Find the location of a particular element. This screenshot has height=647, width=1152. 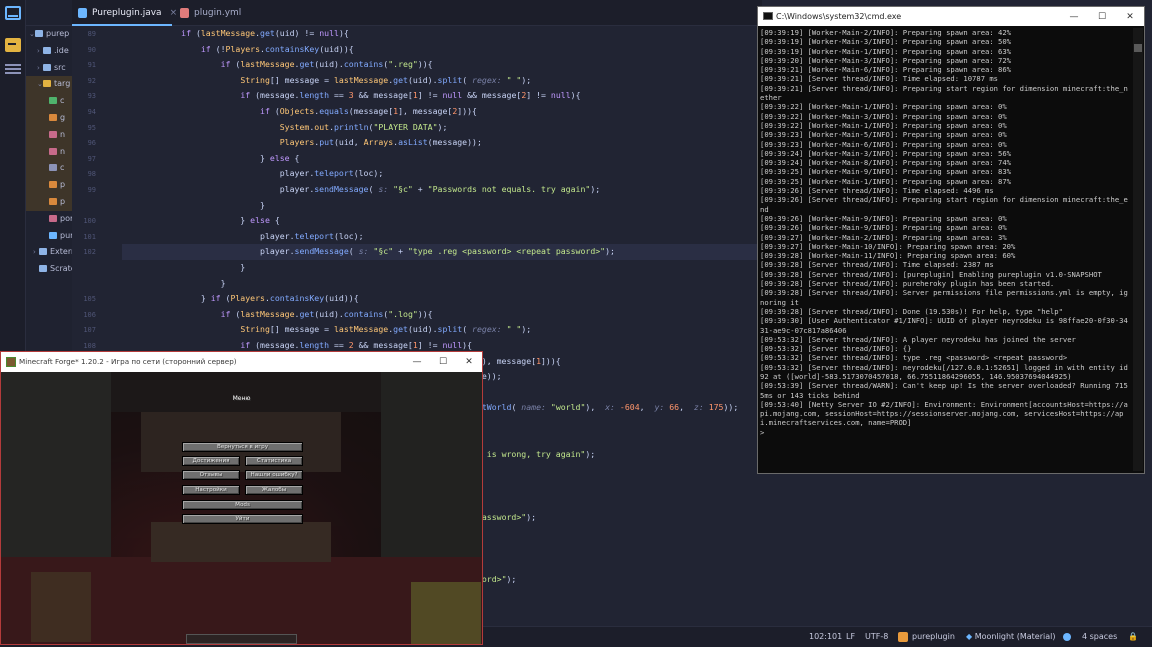

line-number: 94 is located at coordinates (91, 112).